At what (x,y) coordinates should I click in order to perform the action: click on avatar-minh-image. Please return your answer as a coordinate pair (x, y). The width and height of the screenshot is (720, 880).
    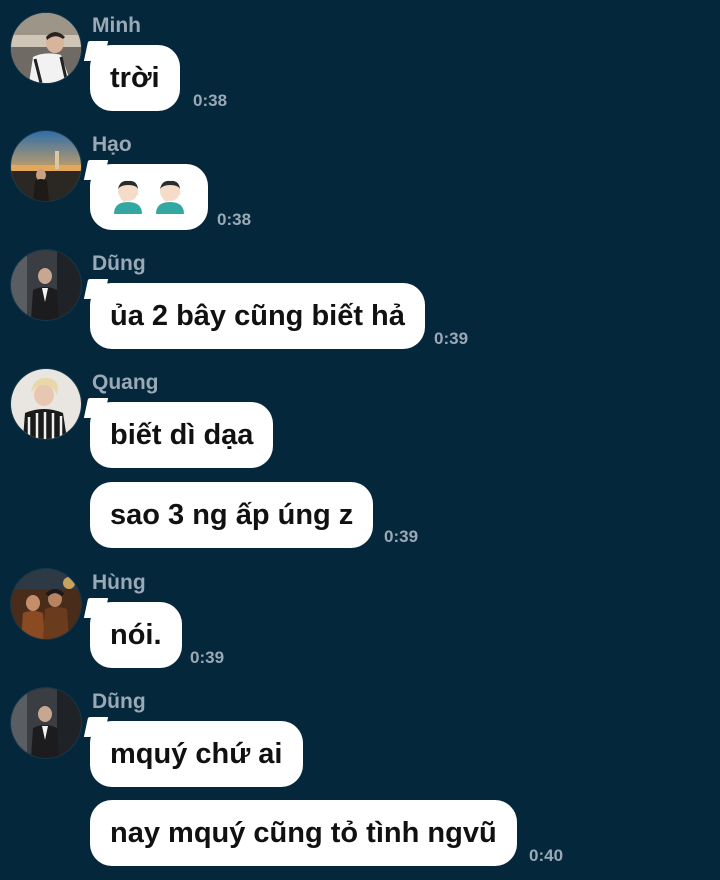
    Looking at the image, I should click on (46, 48).